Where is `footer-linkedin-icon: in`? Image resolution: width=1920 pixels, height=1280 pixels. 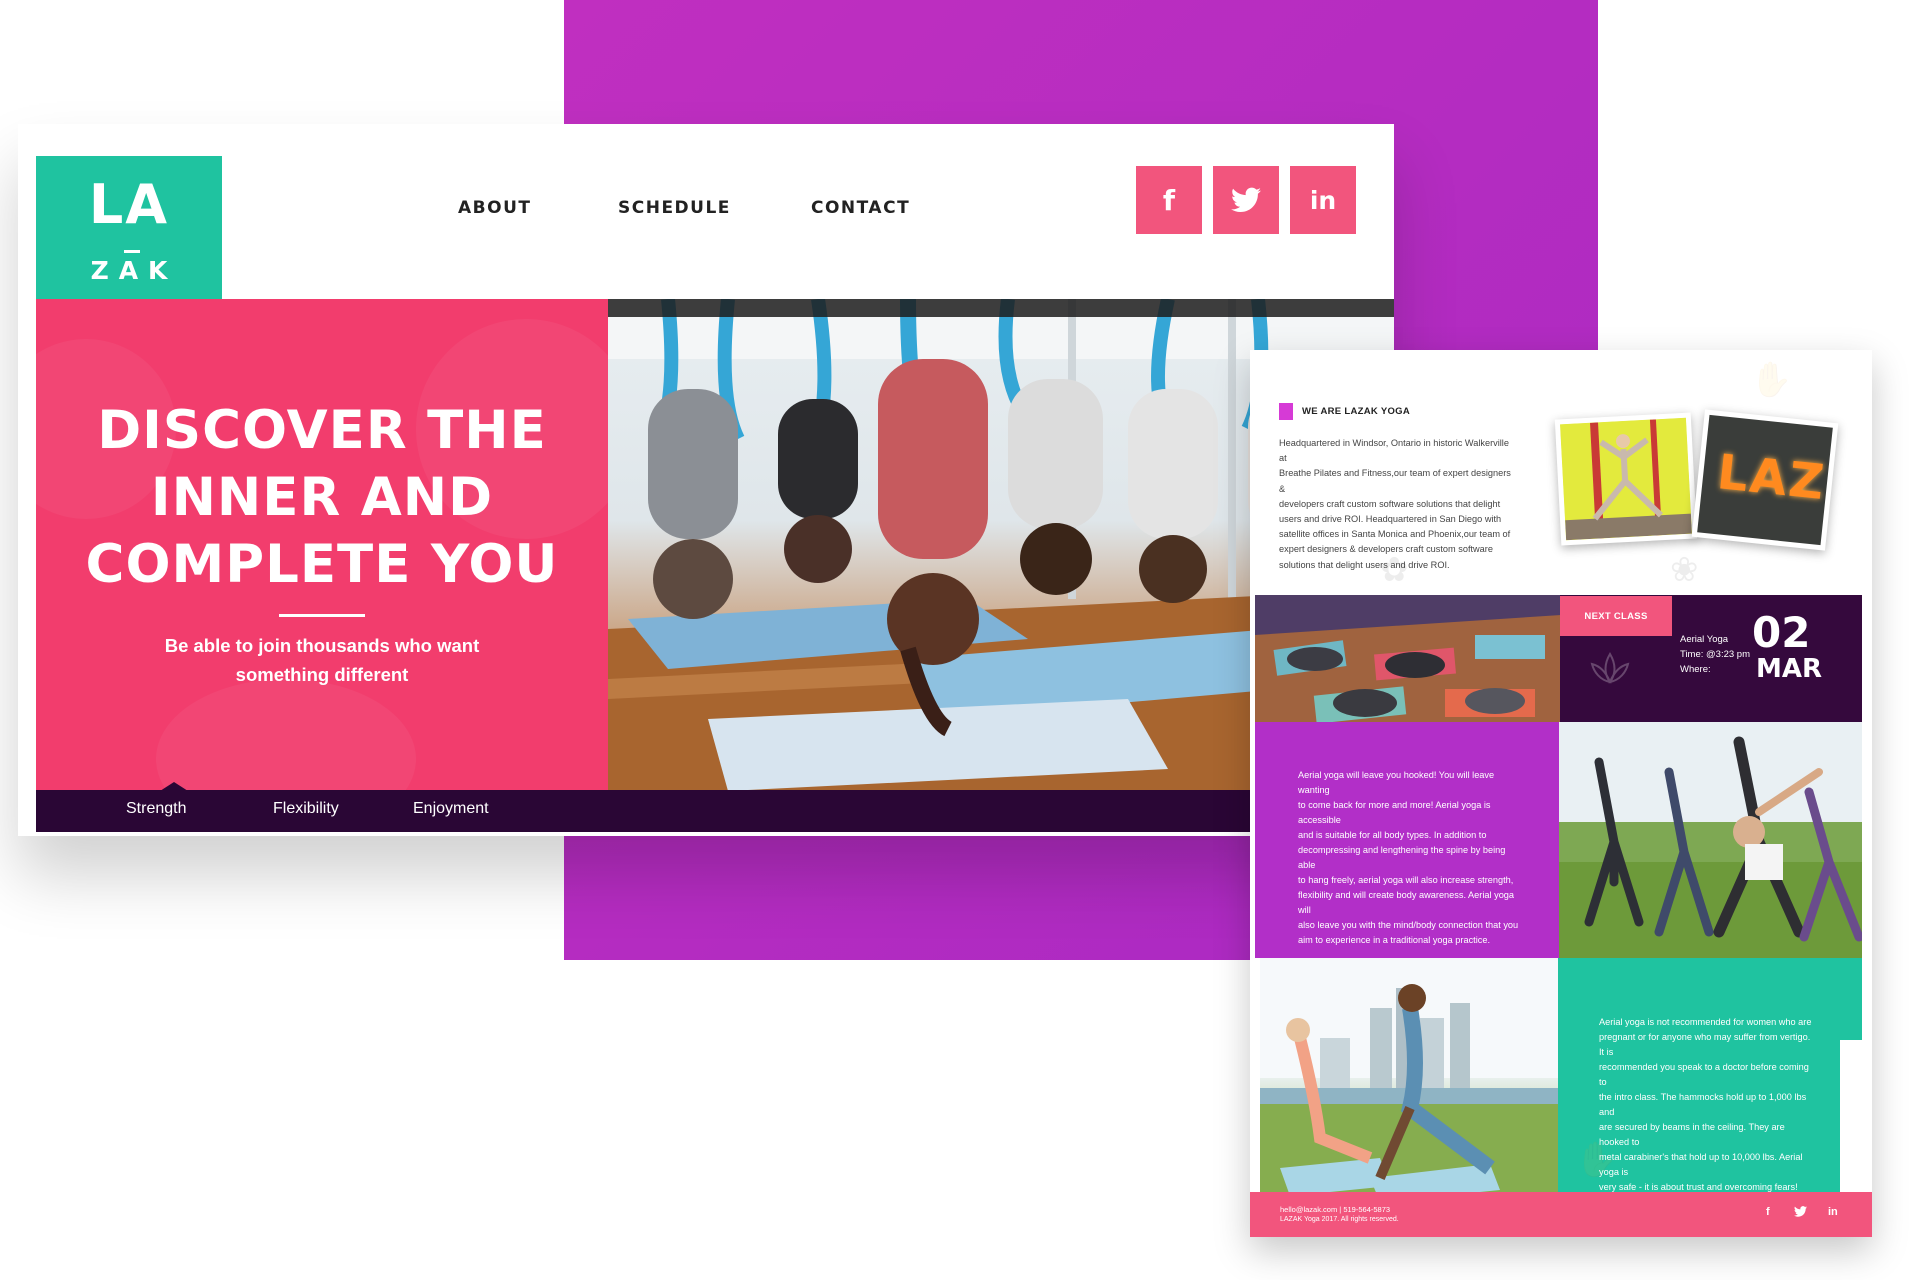
footer-linkedin-icon: in is located at coordinates (1833, 1212).